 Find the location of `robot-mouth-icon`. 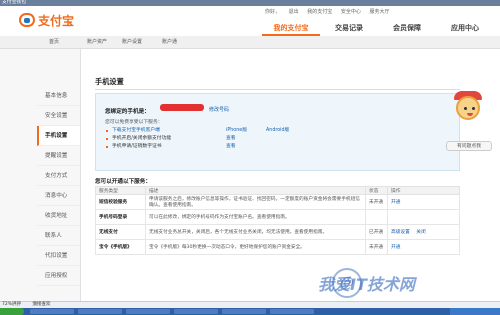

robot-mouth-icon is located at coordinates (470, 114).